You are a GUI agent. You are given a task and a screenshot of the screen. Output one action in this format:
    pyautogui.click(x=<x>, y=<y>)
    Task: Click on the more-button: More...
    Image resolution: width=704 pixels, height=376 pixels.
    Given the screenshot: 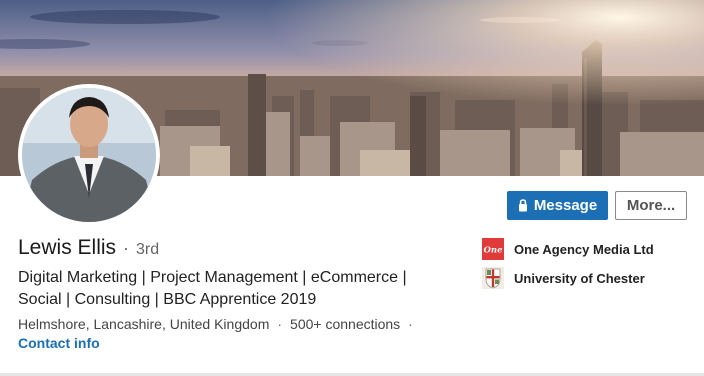 What is the action you would take?
    pyautogui.click(x=651, y=205)
    